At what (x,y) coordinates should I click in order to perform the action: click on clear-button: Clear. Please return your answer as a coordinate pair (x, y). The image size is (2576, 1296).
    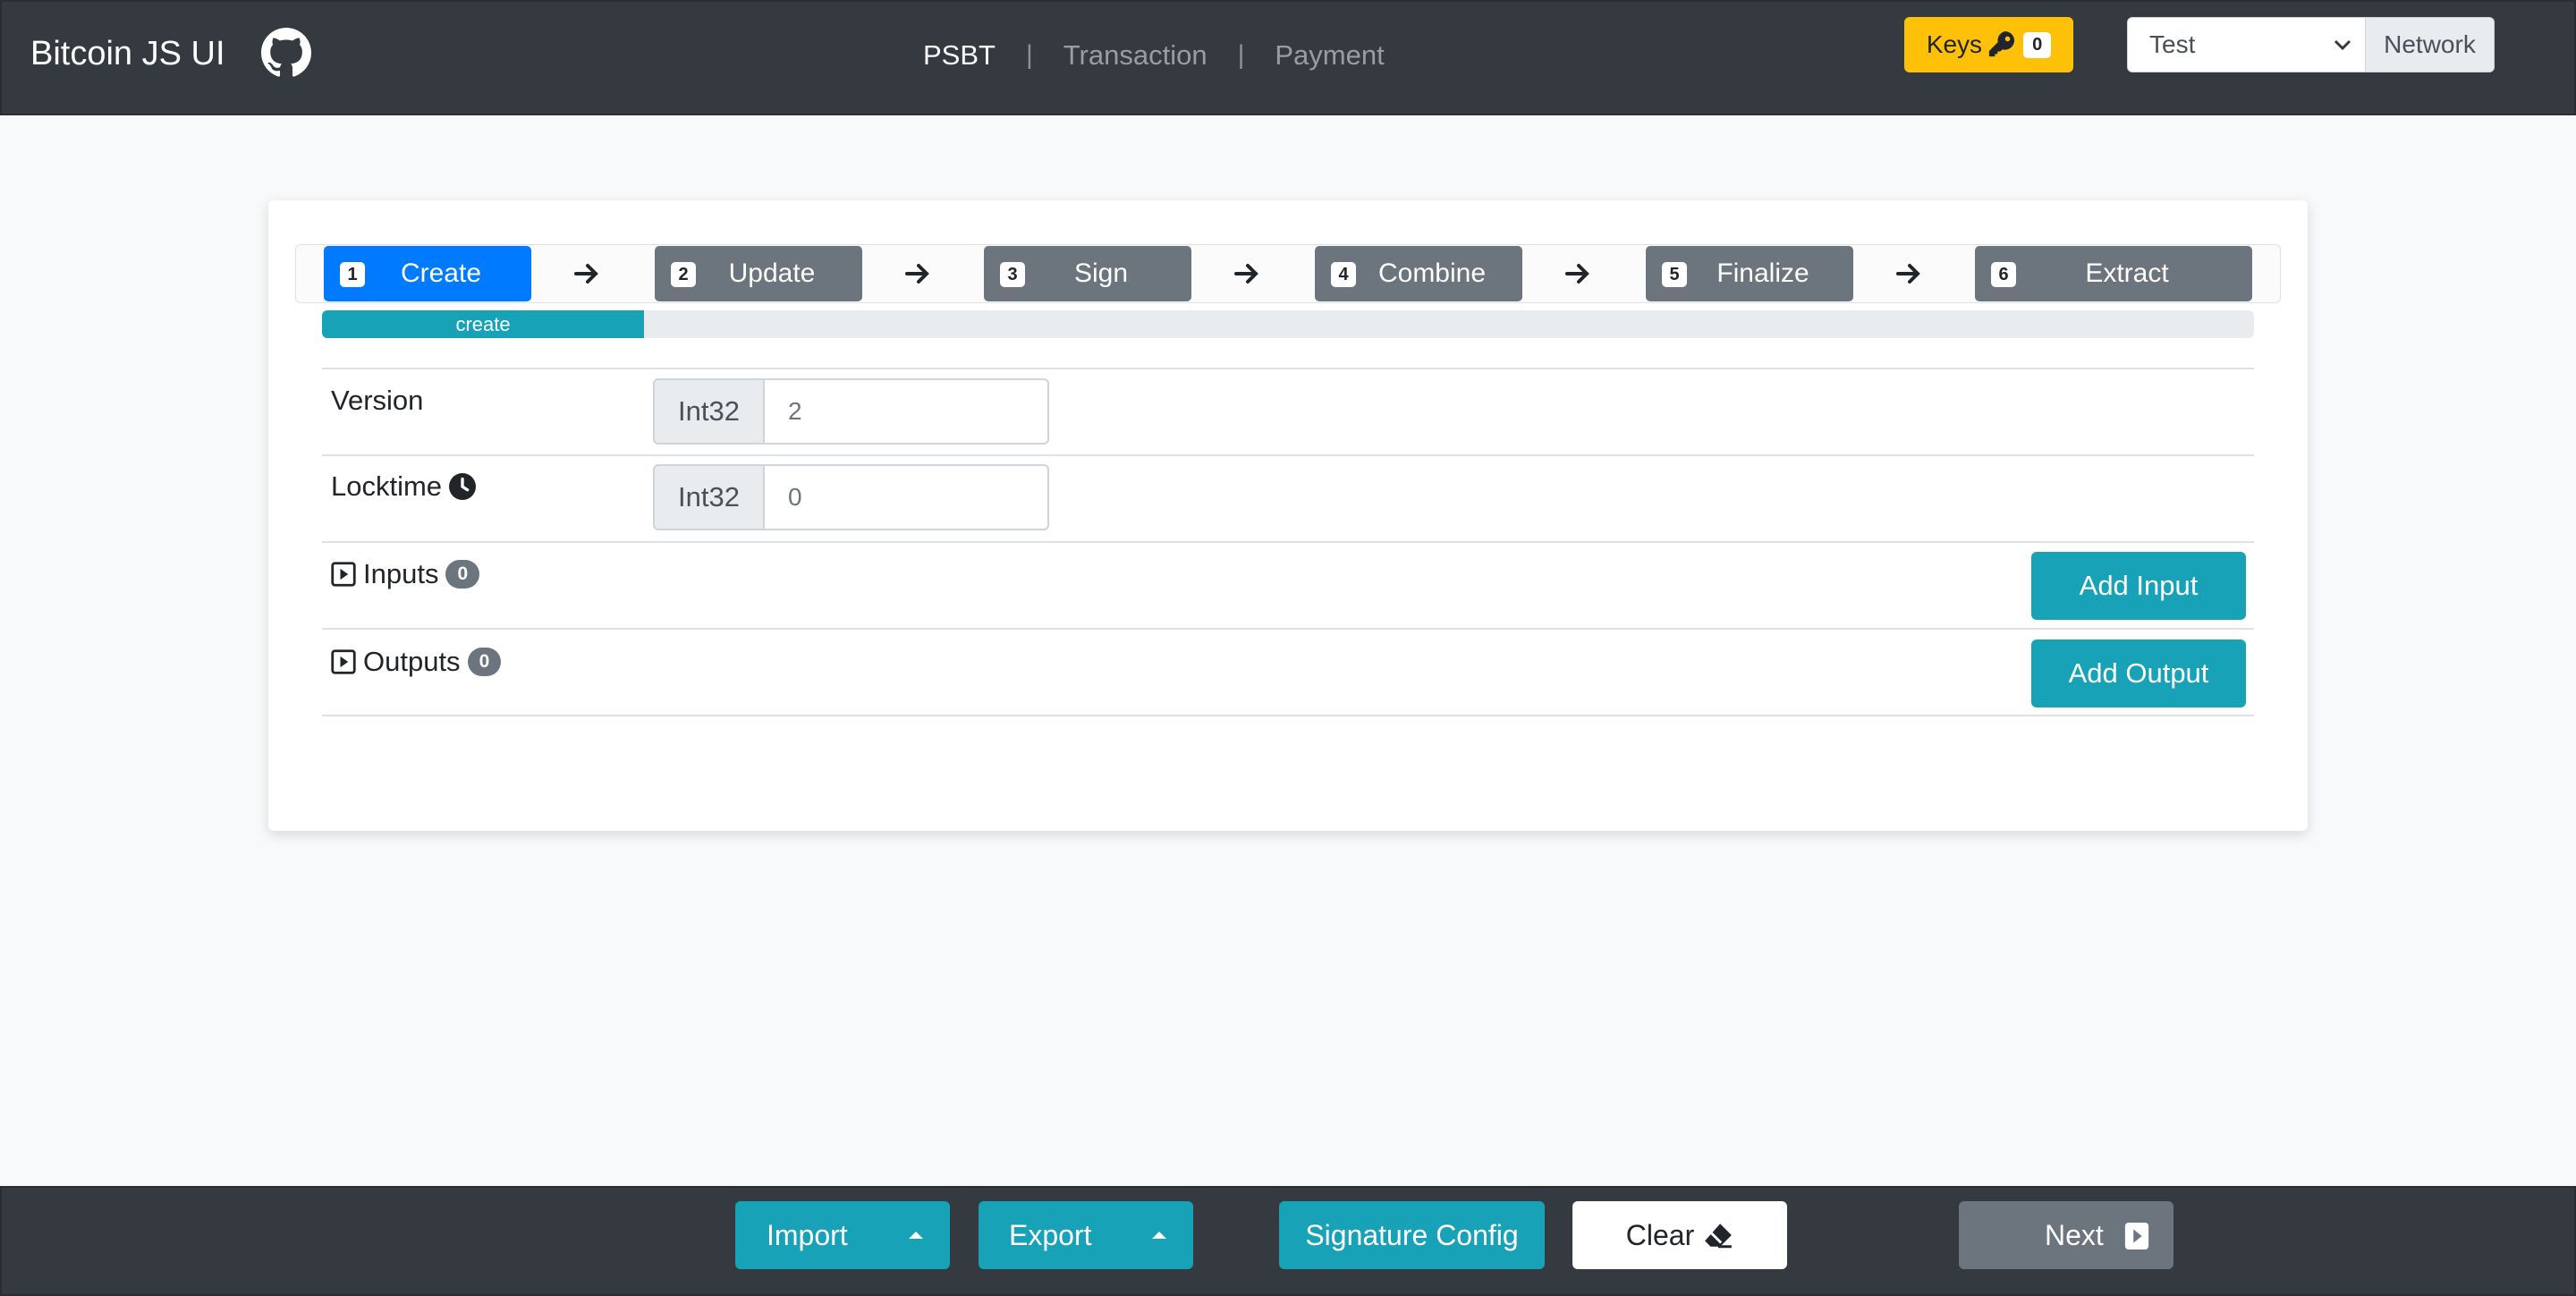
    Looking at the image, I should click on (1679, 1235).